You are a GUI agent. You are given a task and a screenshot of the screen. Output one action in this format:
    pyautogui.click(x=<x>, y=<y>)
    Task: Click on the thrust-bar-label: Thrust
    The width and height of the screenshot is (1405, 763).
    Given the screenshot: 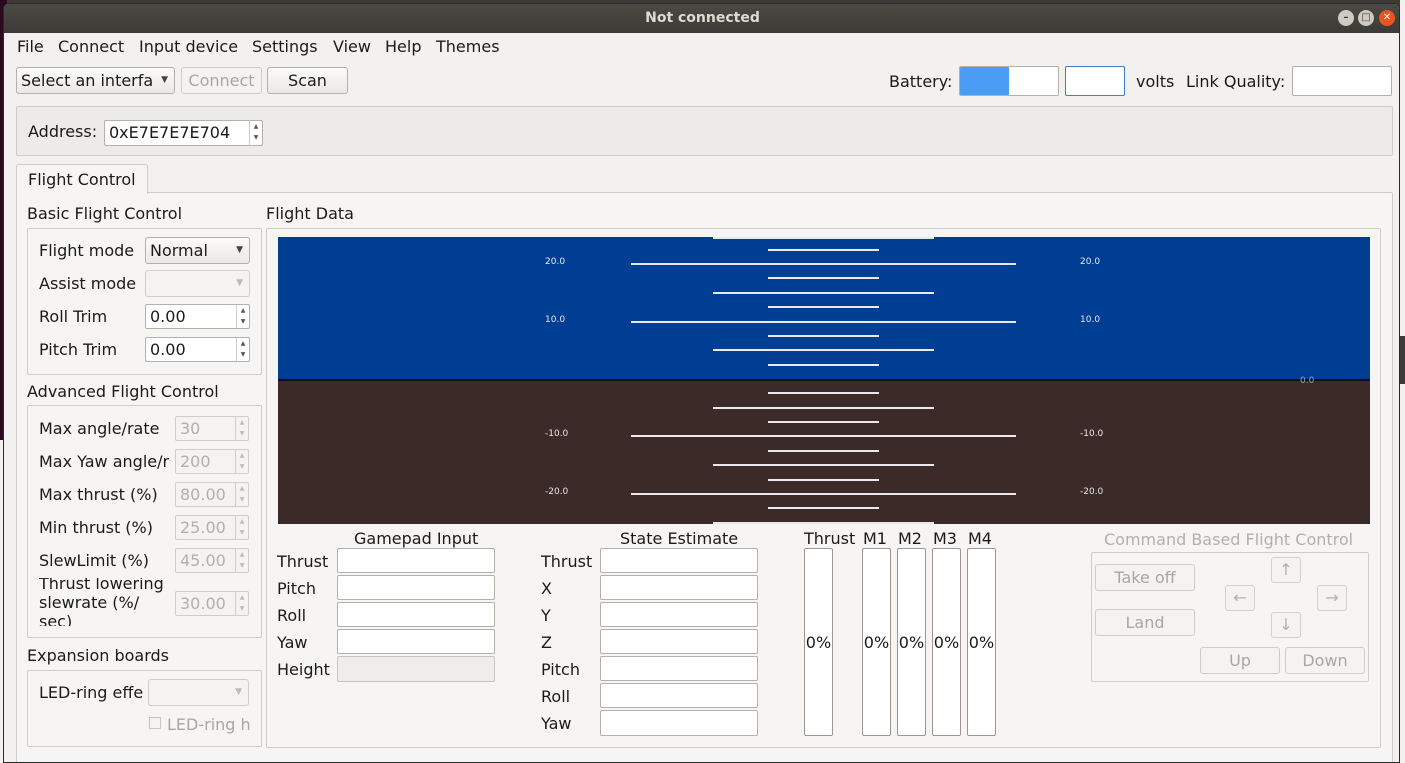 What is the action you would take?
    pyautogui.click(x=830, y=538)
    